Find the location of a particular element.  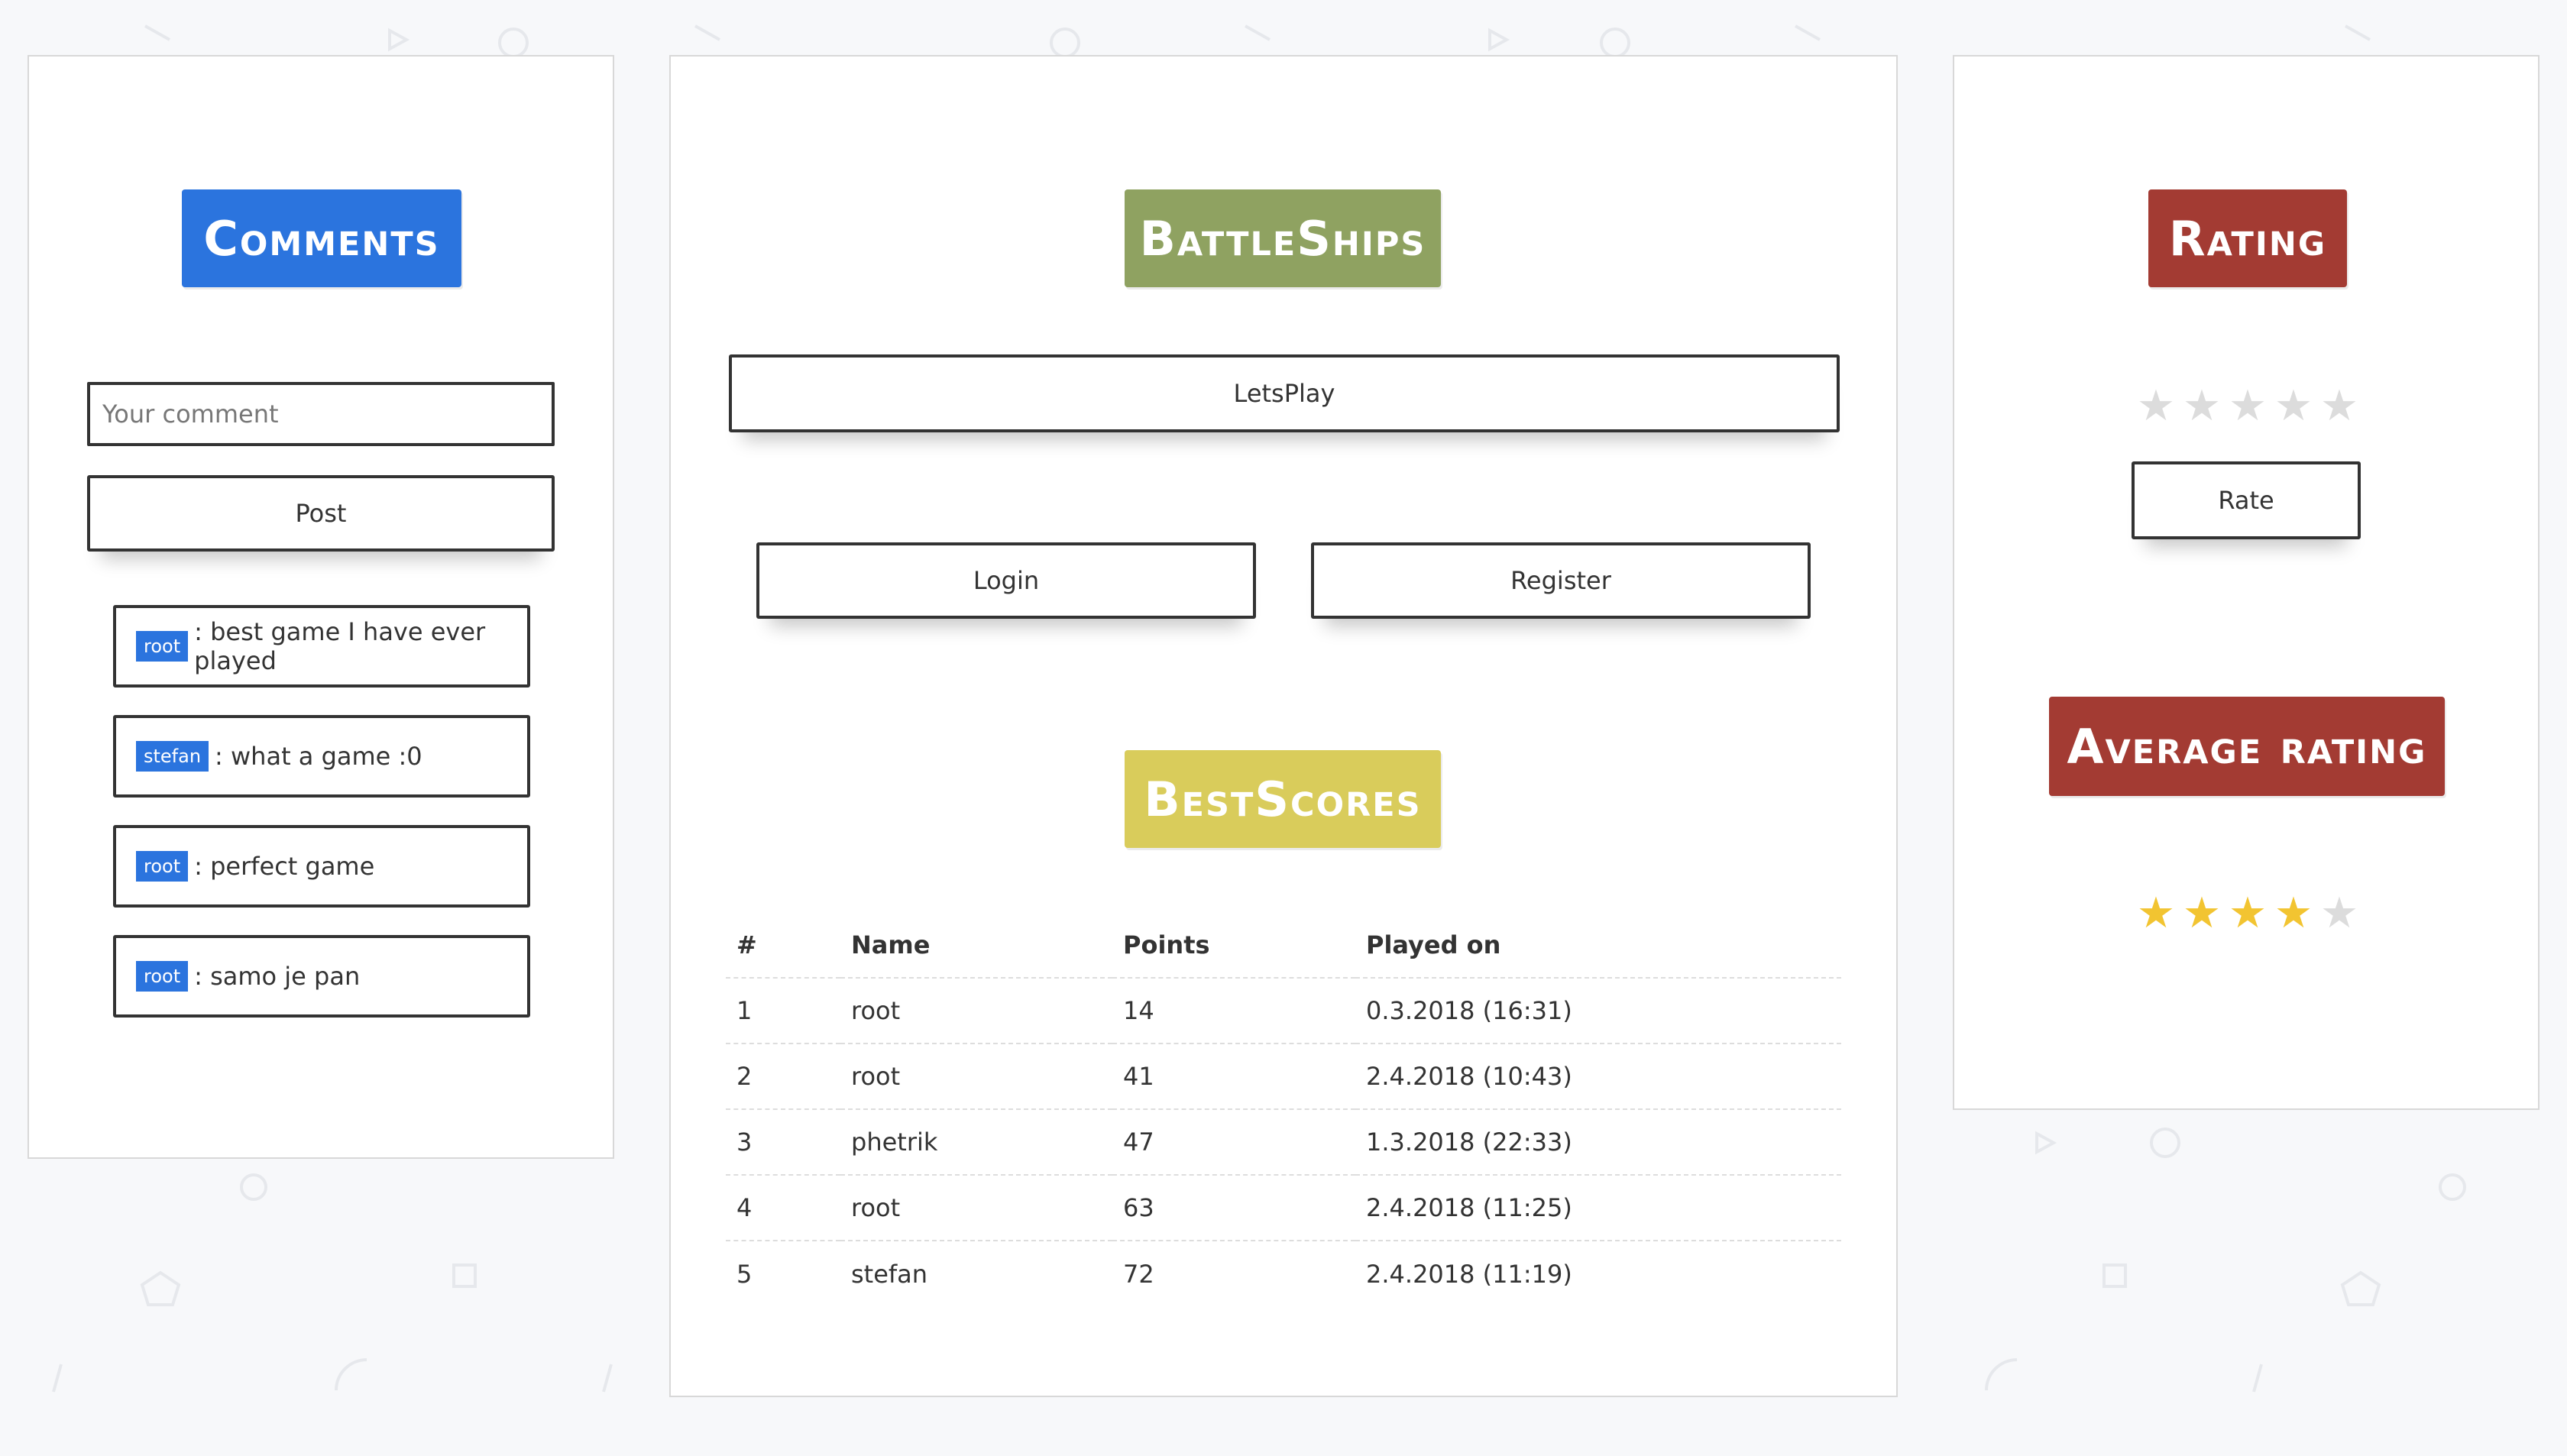

comment-item: root : best game I have ever played is located at coordinates (321, 646).